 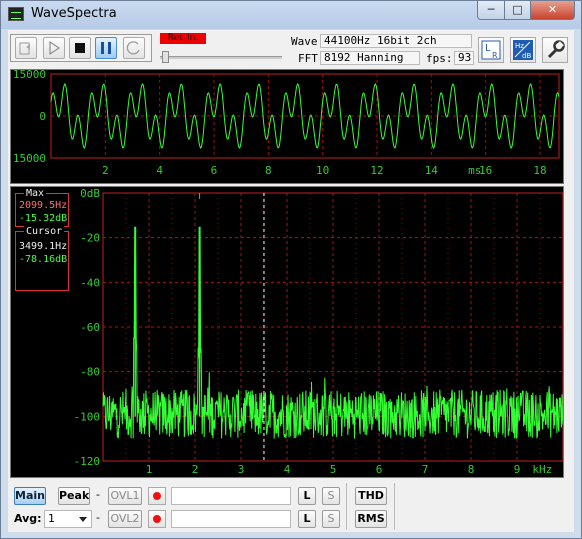 I want to click on close-button: ✕, so click(x=552, y=10).